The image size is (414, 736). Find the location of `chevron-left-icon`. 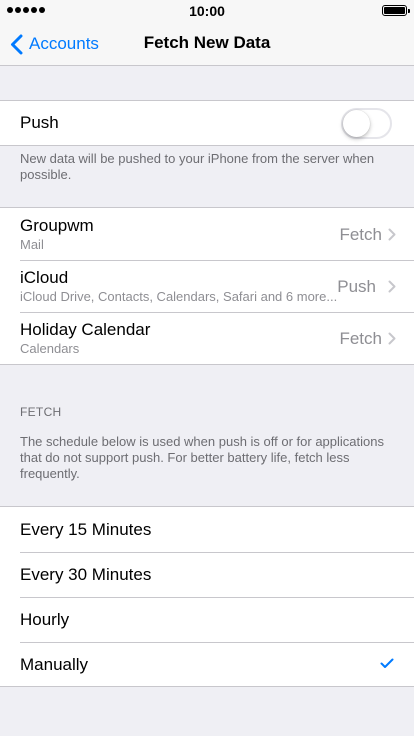

chevron-left-icon is located at coordinates (17, 44).